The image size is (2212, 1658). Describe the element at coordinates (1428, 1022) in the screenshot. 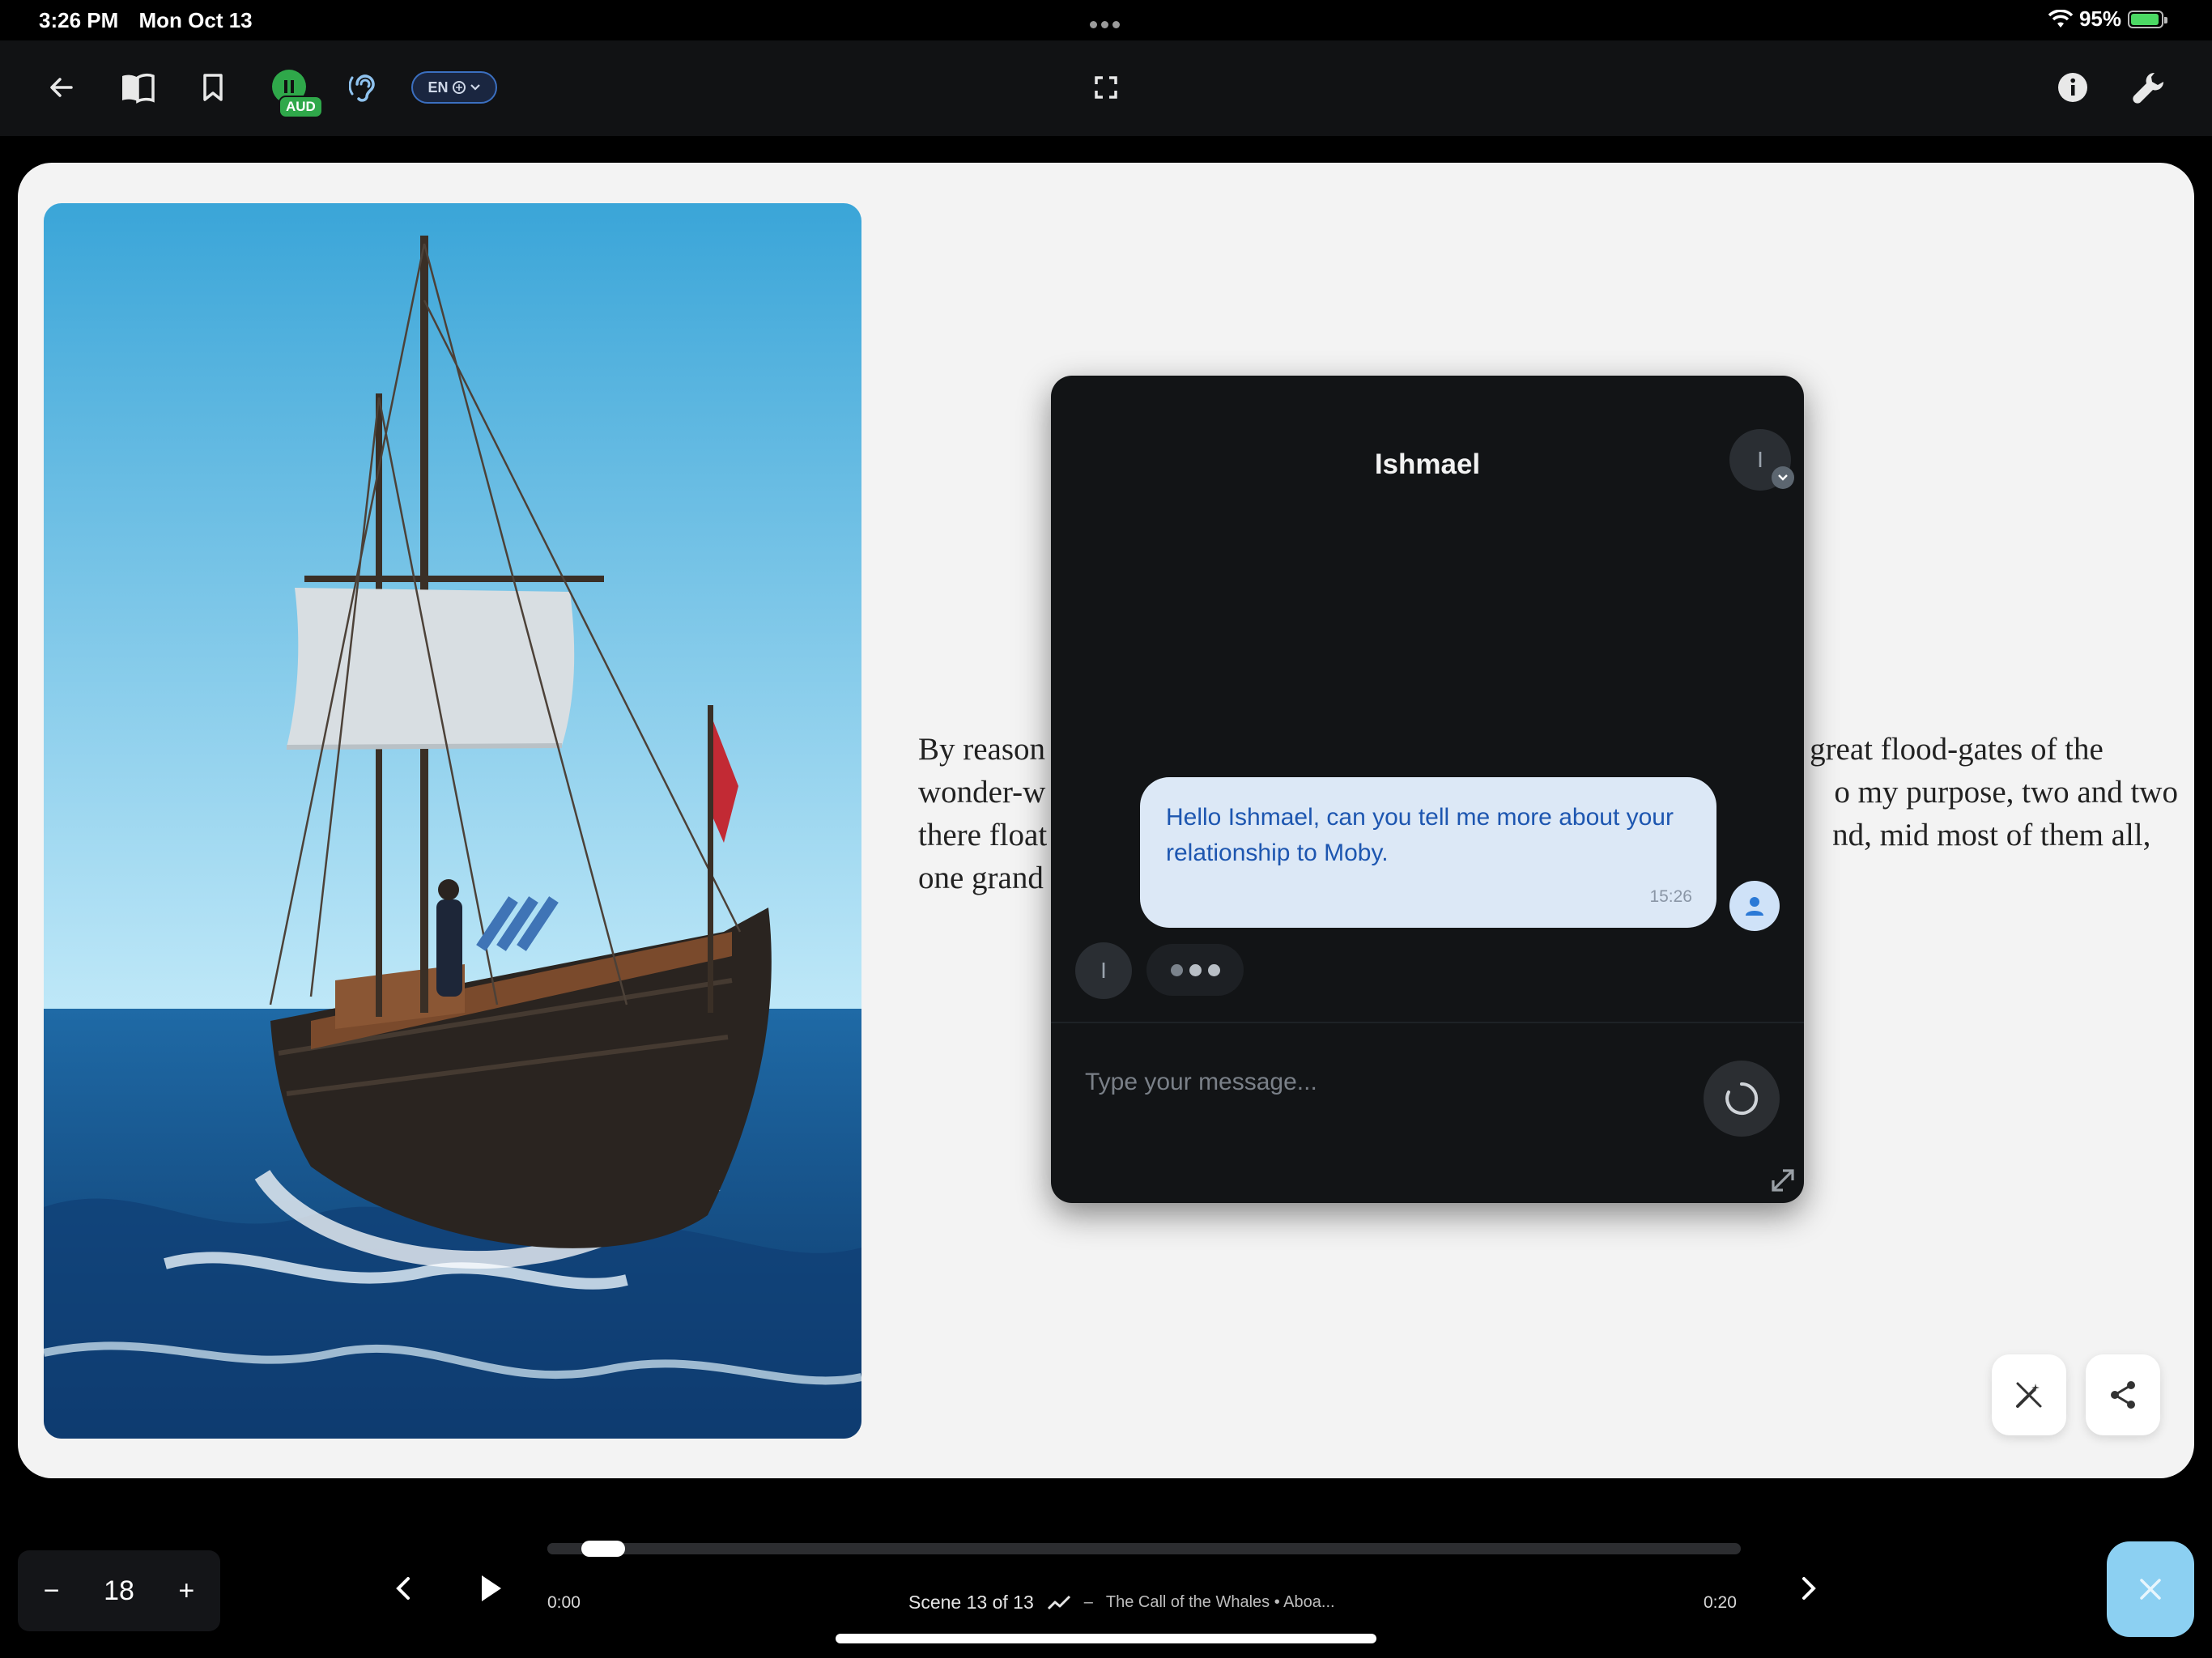

I see `chat-divider` at that location.